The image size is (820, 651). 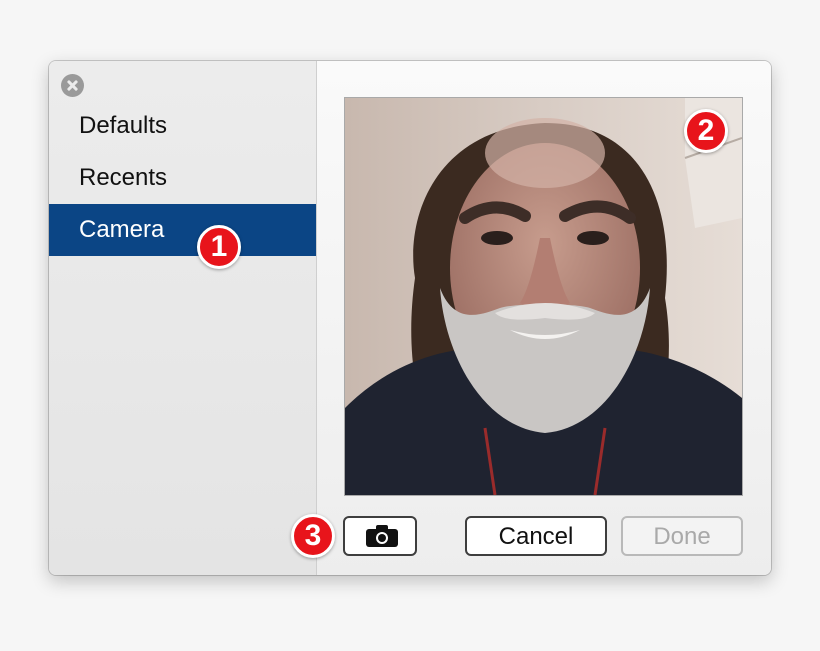 What do you see at coordinates (313, 536) in the screenshot?
I see `annotation-badge-3: 3` at bounding box center [313, 536].